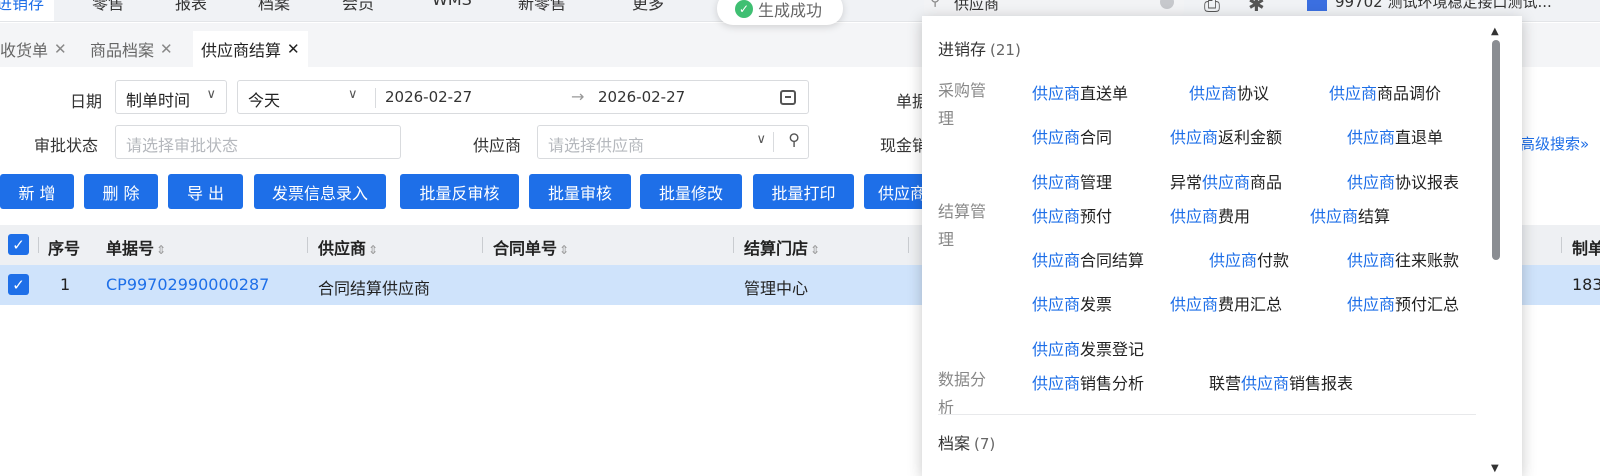 This screenshot has height=476, width=1600. What do you see at coordinates (27, 10) in the screenshot?
I see `nav-item-jxc: 进销存` at bounding box center [27, 10].